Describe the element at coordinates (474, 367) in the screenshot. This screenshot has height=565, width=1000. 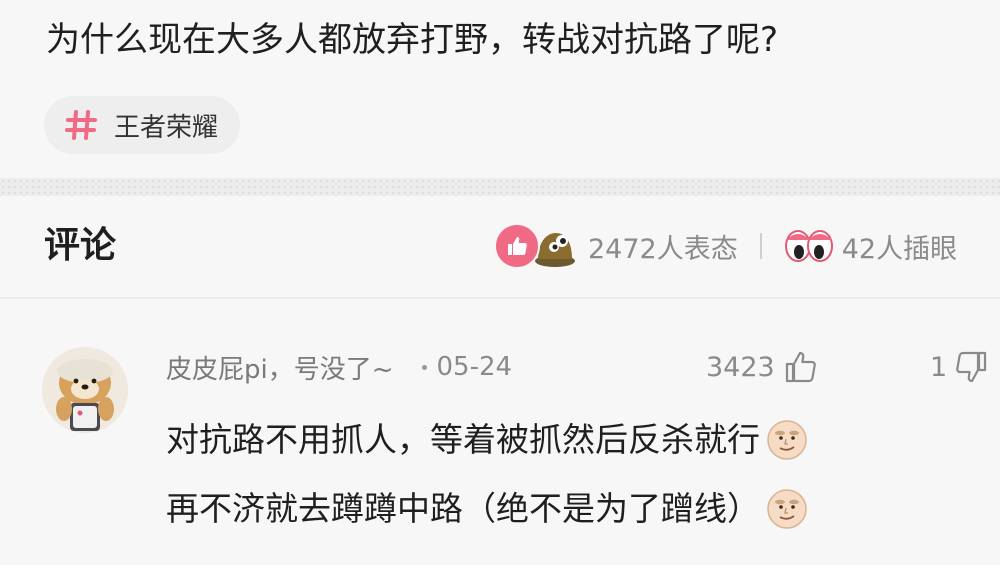
I see `comment-date: 05-24` at that location.